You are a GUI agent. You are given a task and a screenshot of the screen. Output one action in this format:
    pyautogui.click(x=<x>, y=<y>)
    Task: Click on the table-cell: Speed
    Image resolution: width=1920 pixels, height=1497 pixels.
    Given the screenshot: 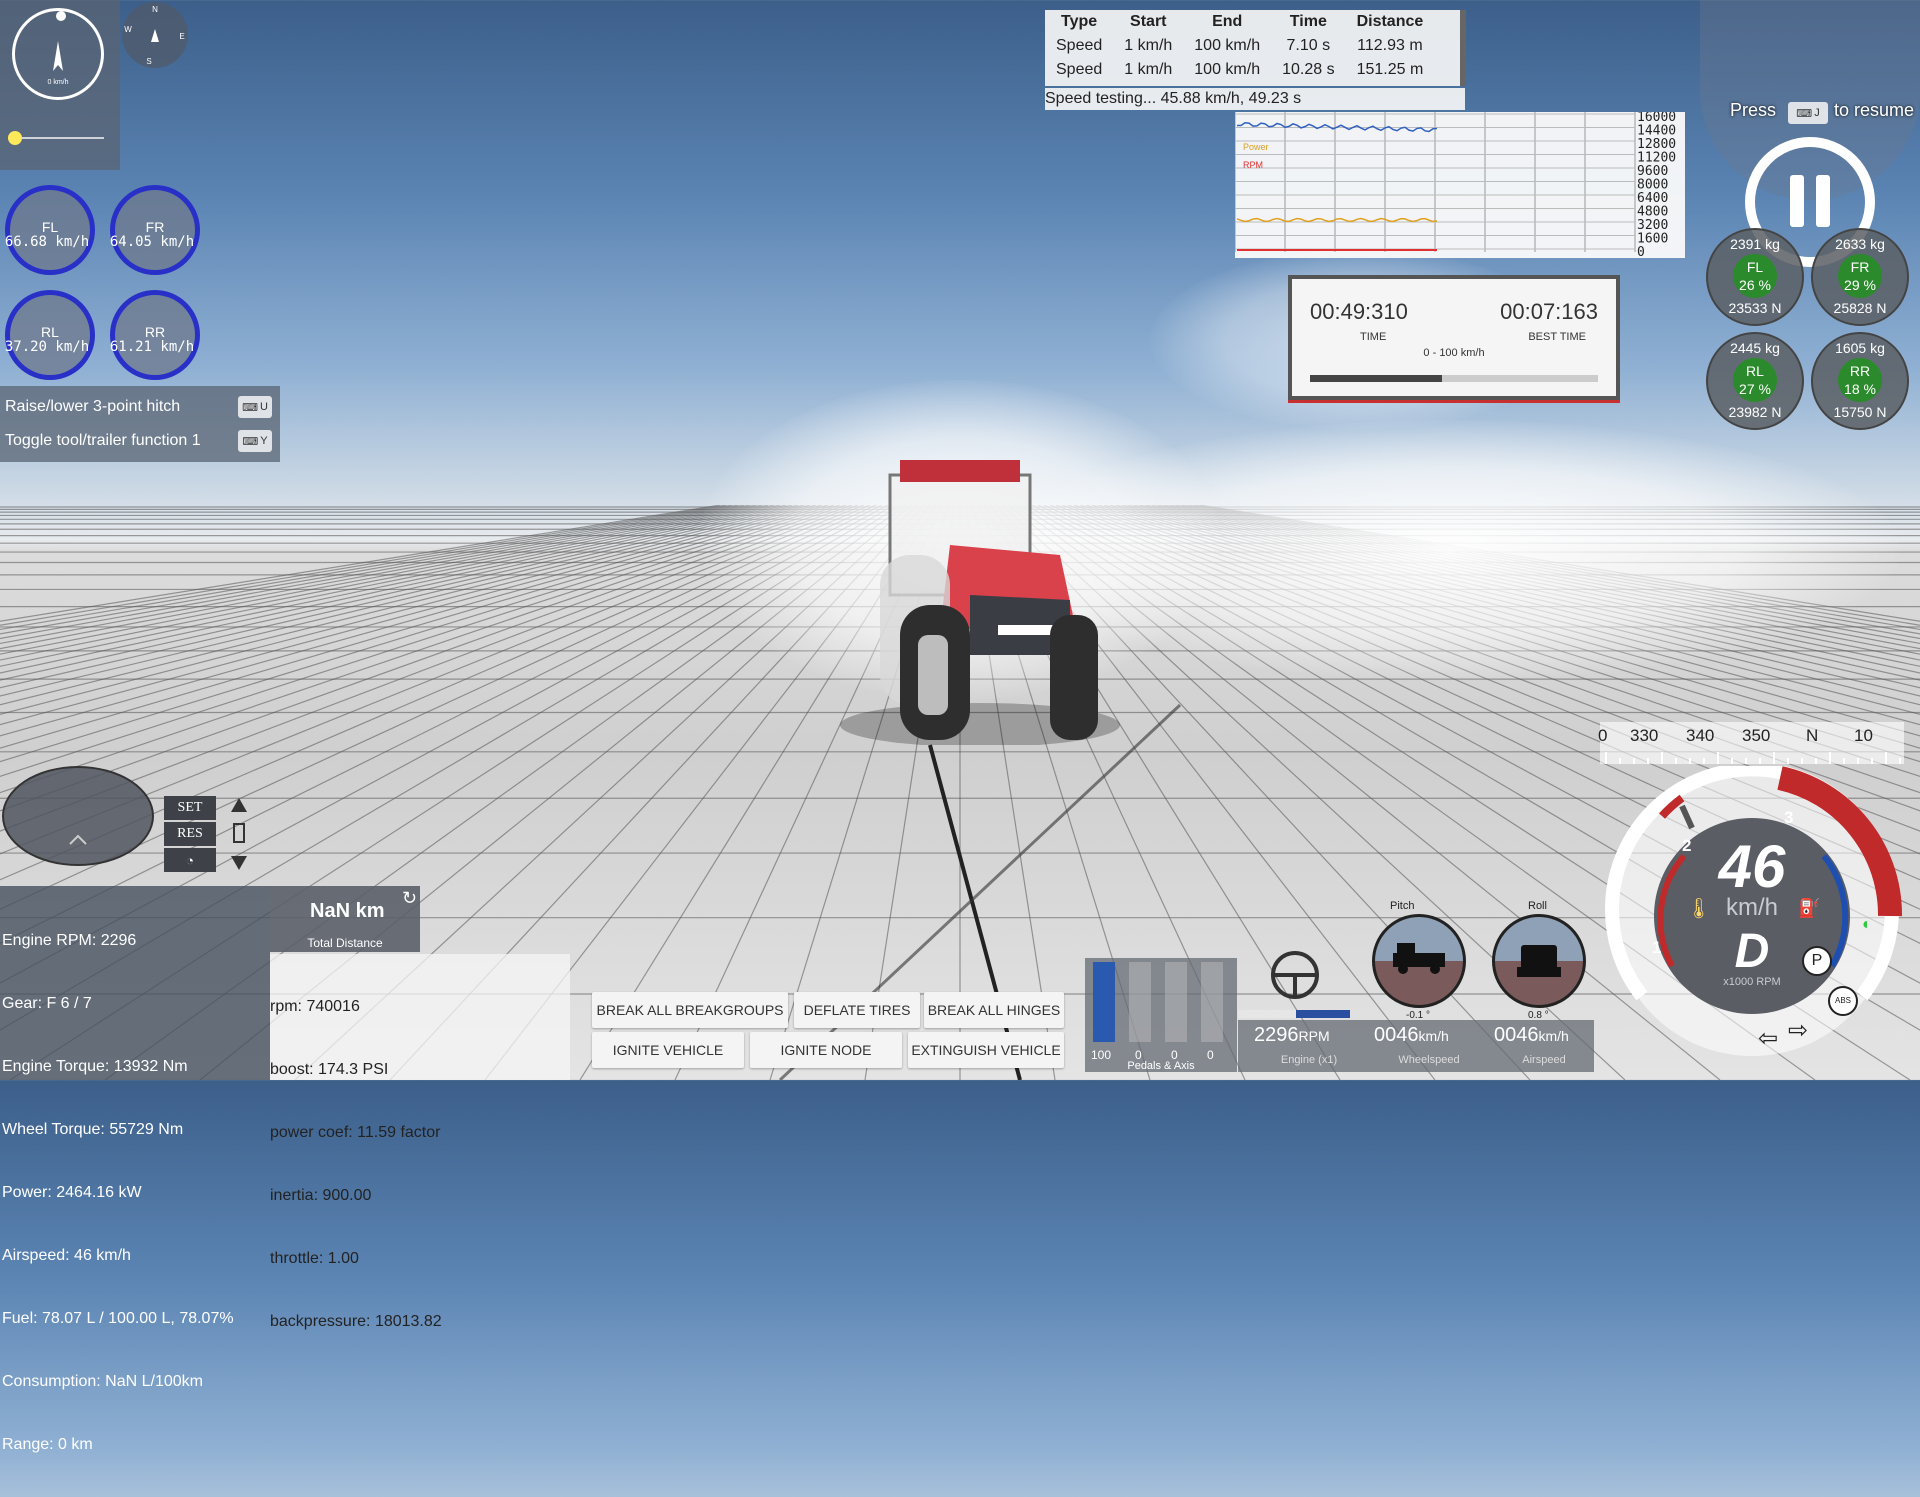 What is the action you would take?
    pyautogui.click(x=1079, y=69)
    